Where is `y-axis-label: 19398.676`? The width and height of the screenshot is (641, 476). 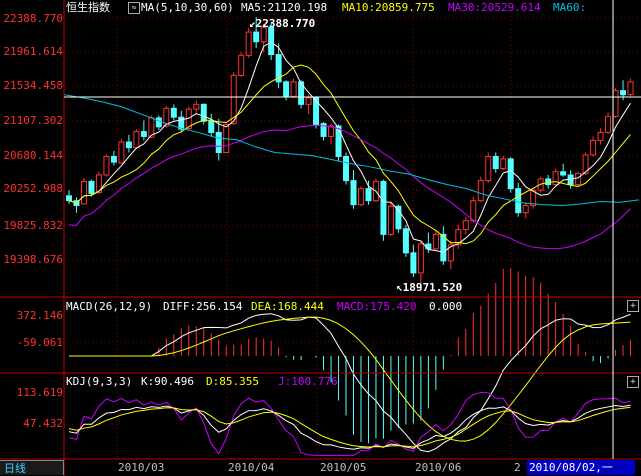 y-axis-label: 19398.676 is located at coordinates (33, 259).